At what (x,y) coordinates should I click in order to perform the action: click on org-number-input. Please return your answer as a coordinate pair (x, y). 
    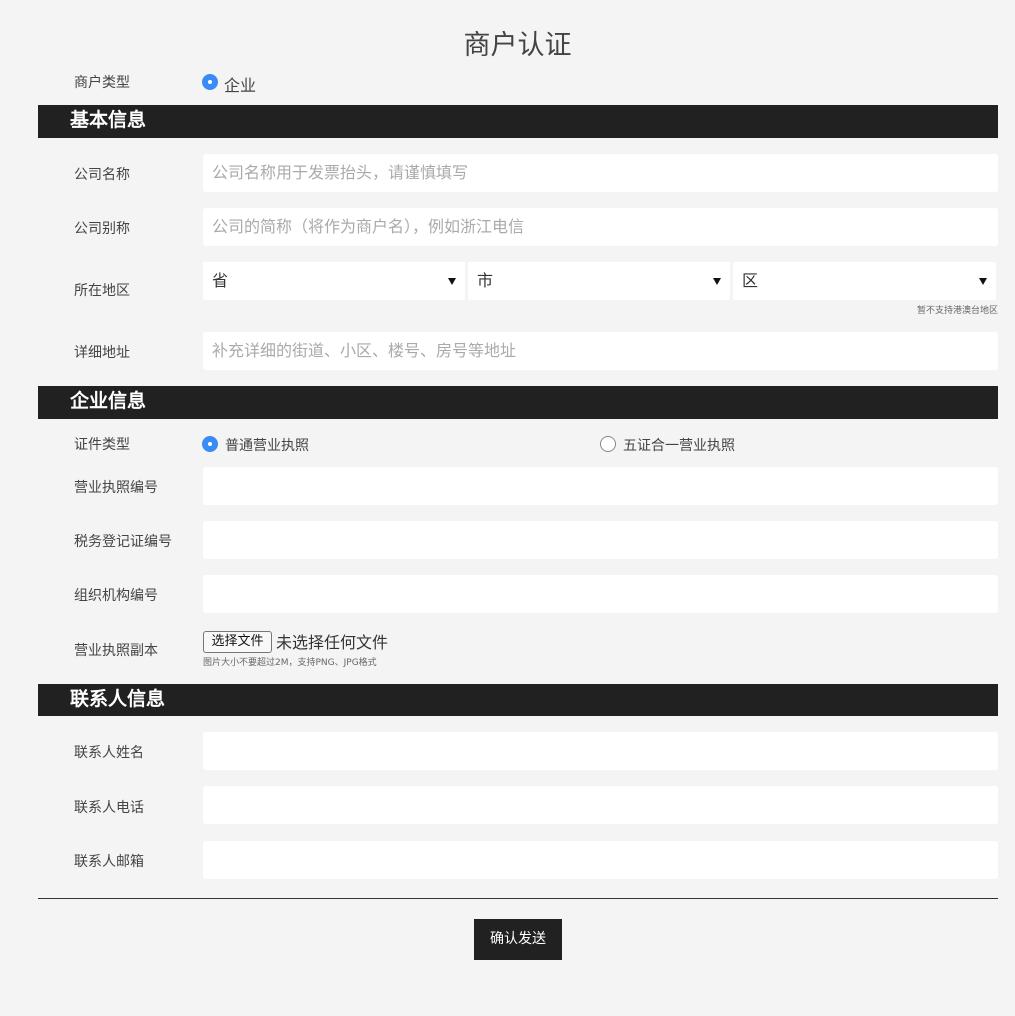
    Looking at the image, I should click on (600, 594).